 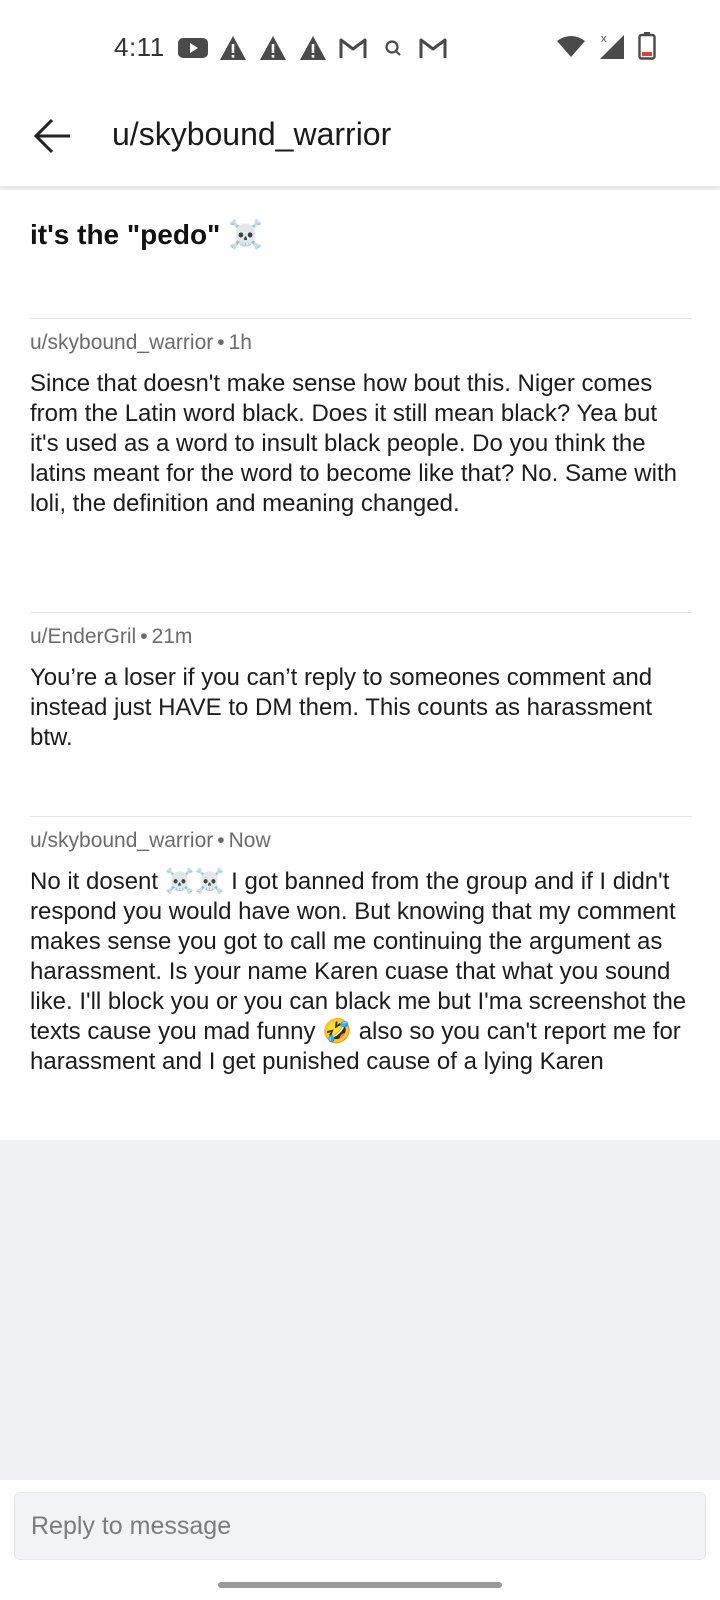 I want to click on search-icon, so click(x=393, y=48).